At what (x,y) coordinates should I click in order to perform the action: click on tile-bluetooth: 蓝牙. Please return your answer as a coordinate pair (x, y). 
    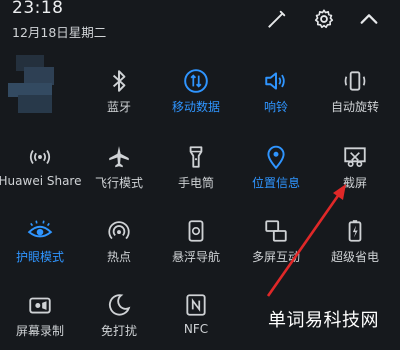
    Looking at the image, I should click on (119, 96).